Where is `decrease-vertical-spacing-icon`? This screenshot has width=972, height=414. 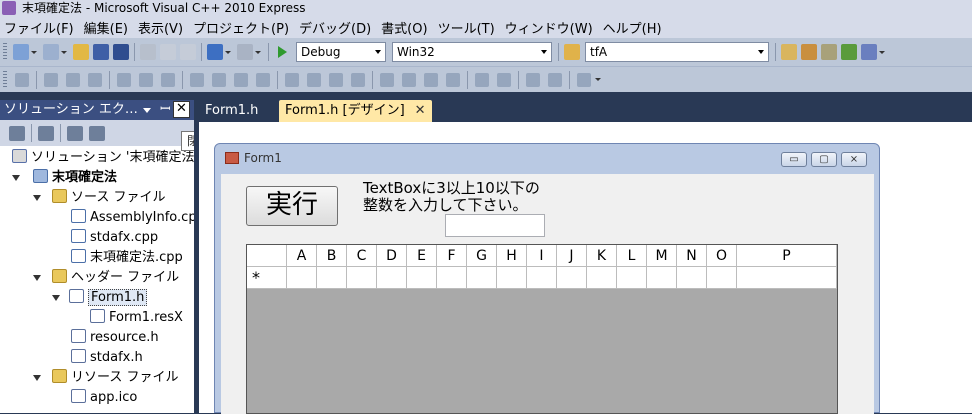 decrease-vertical-spacing-icon is located at coordinates (431, 79).